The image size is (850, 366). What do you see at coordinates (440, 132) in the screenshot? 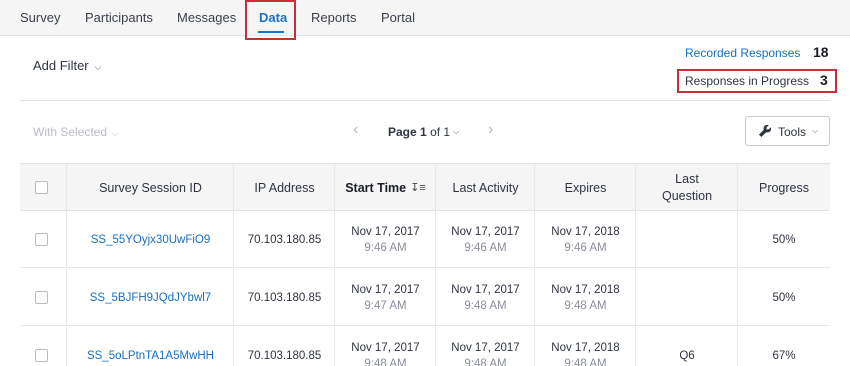
I see `page-suffix: of 1` at bounding box center [440, 132].